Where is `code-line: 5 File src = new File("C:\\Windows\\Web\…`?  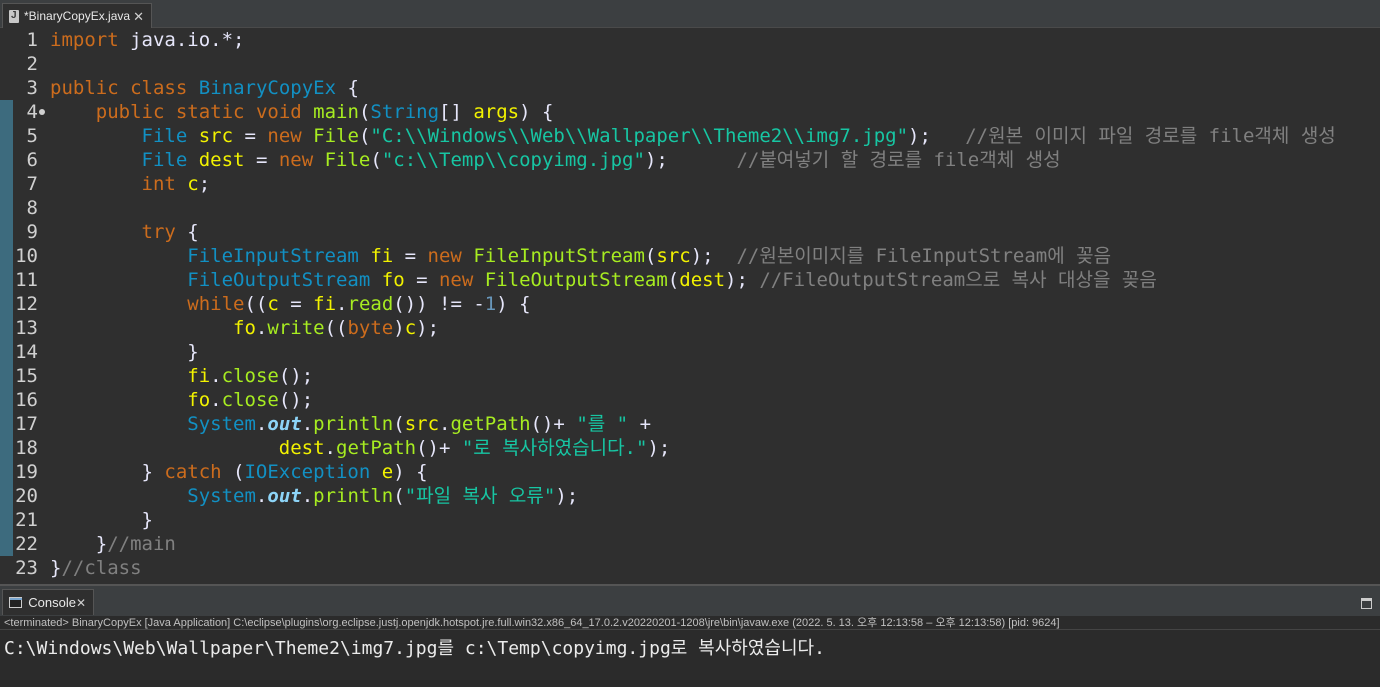 code-line: 5 File src = new File("C:\\Windows\\Web\… is located at coordinates (690, 136).